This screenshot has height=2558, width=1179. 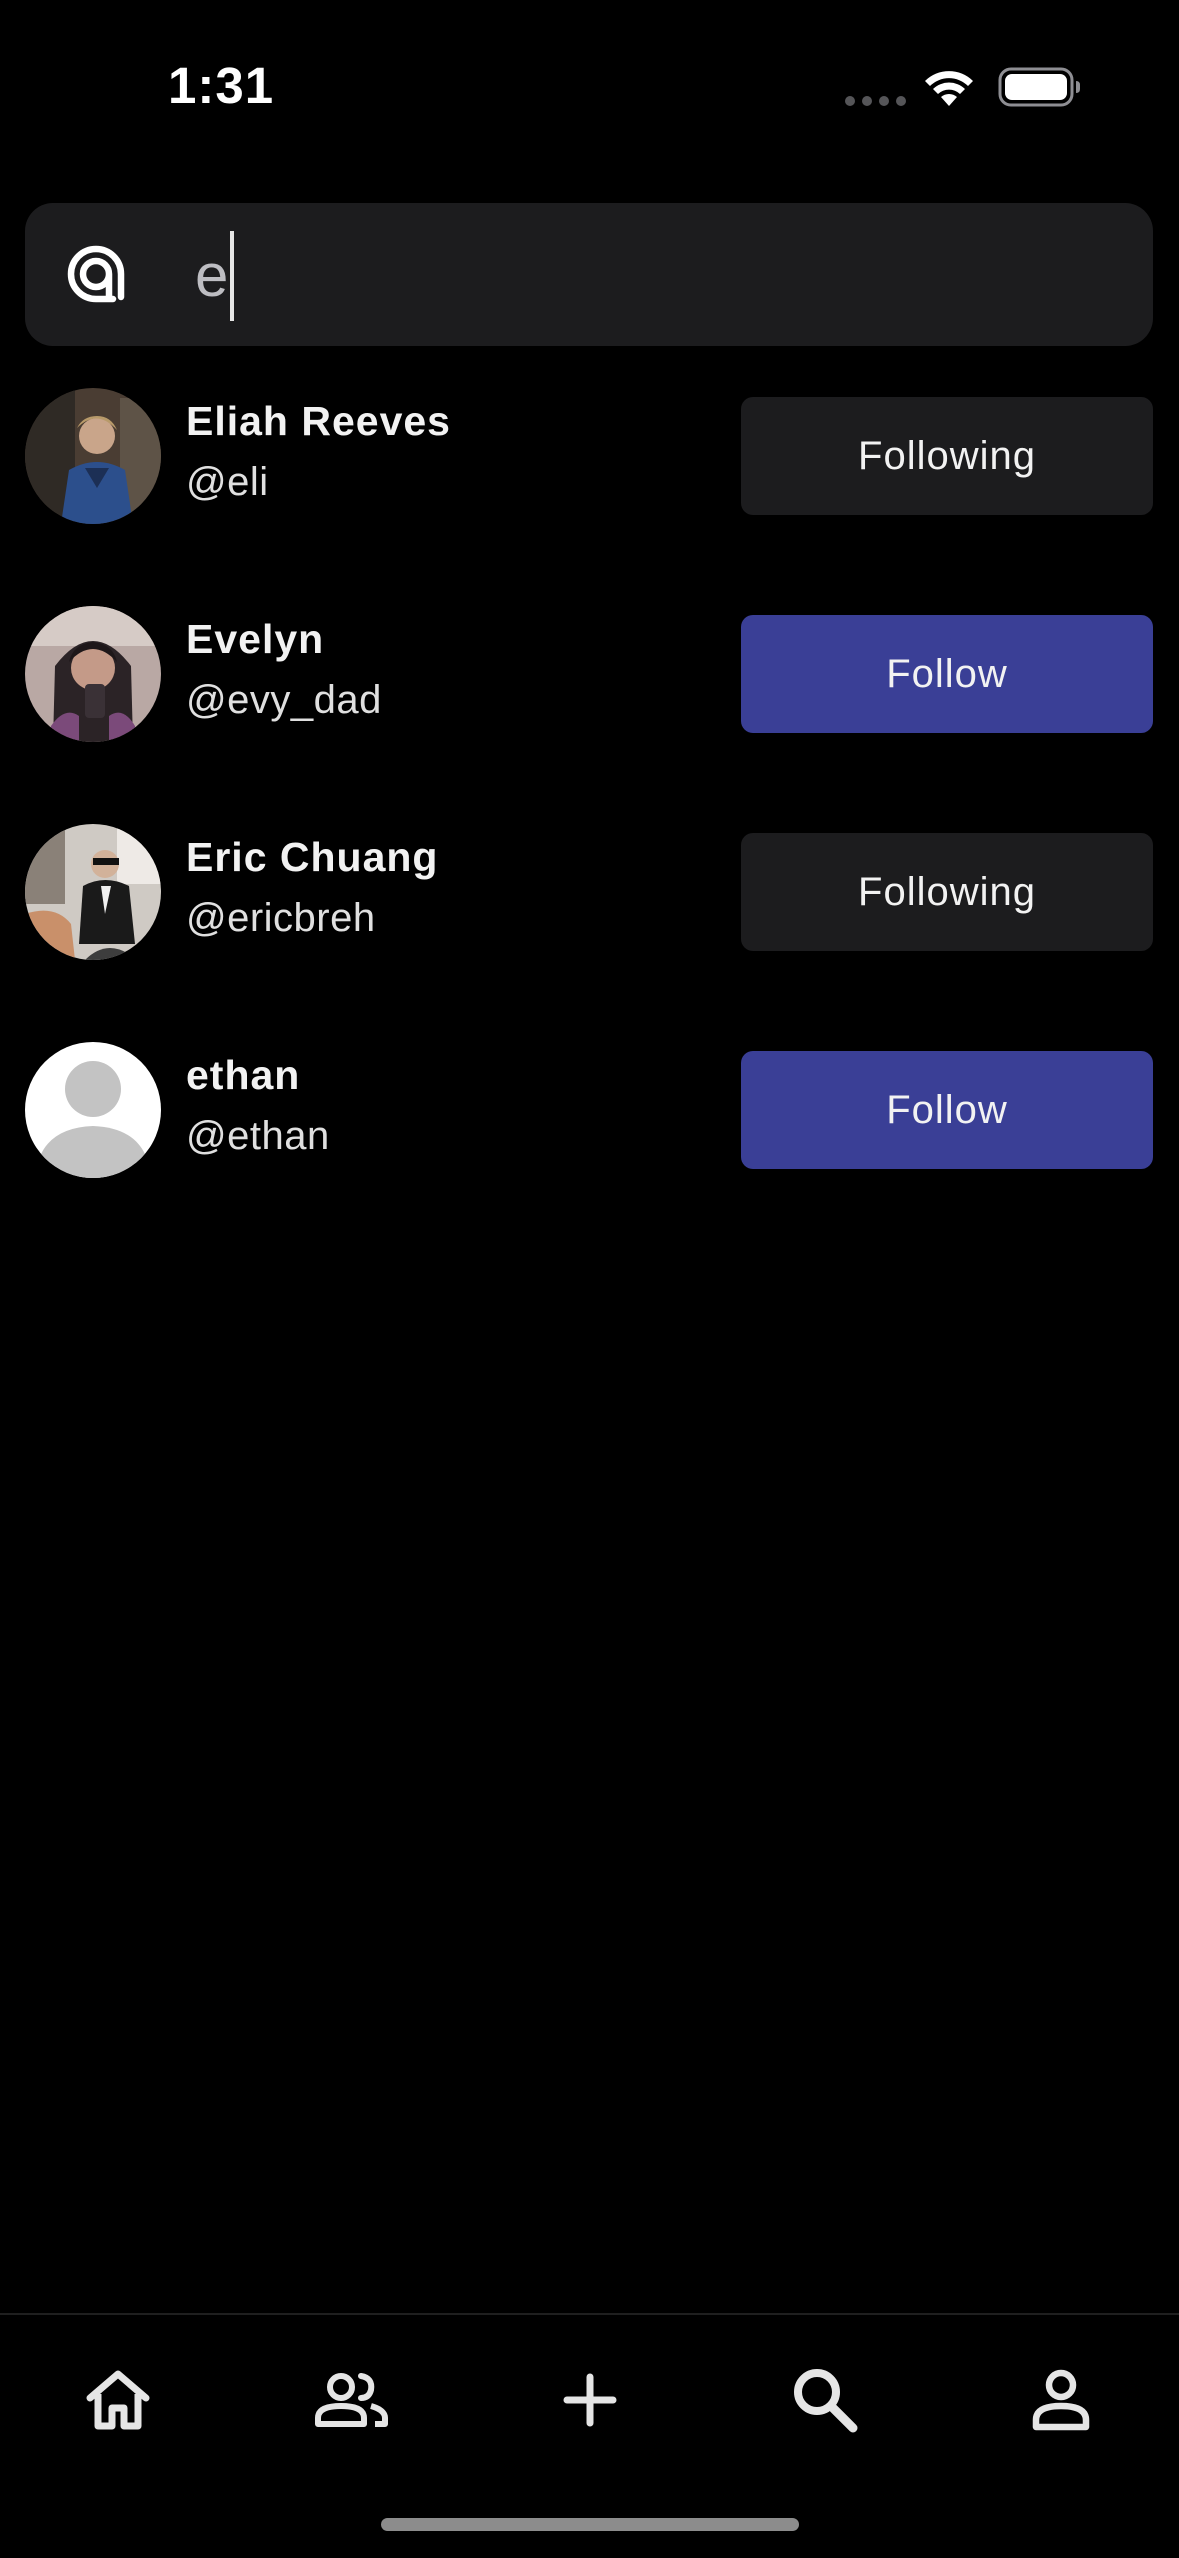 What do you see at coordinates (590, 2524) in the screenshot?
I see `home-indicator` at bounding box center [590, 2524].